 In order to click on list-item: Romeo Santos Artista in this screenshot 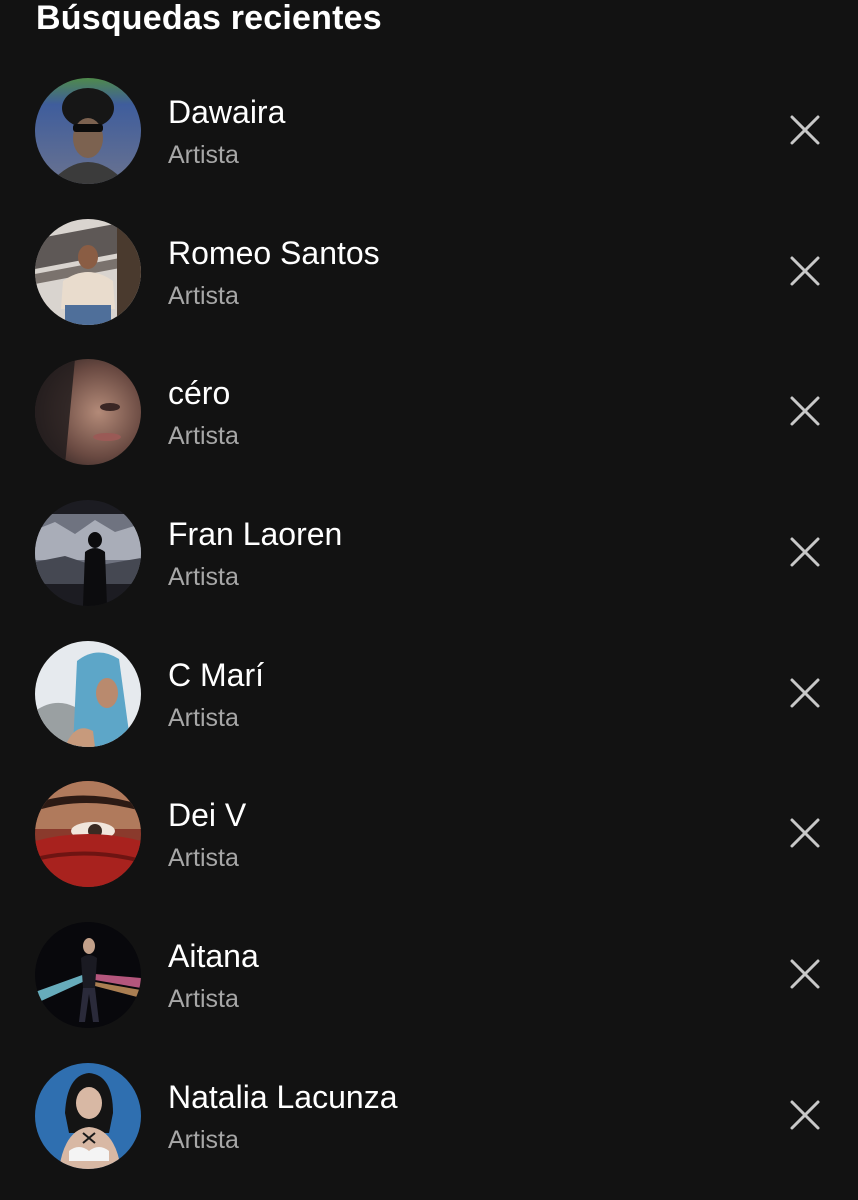, I will do `click(429, 271)`.